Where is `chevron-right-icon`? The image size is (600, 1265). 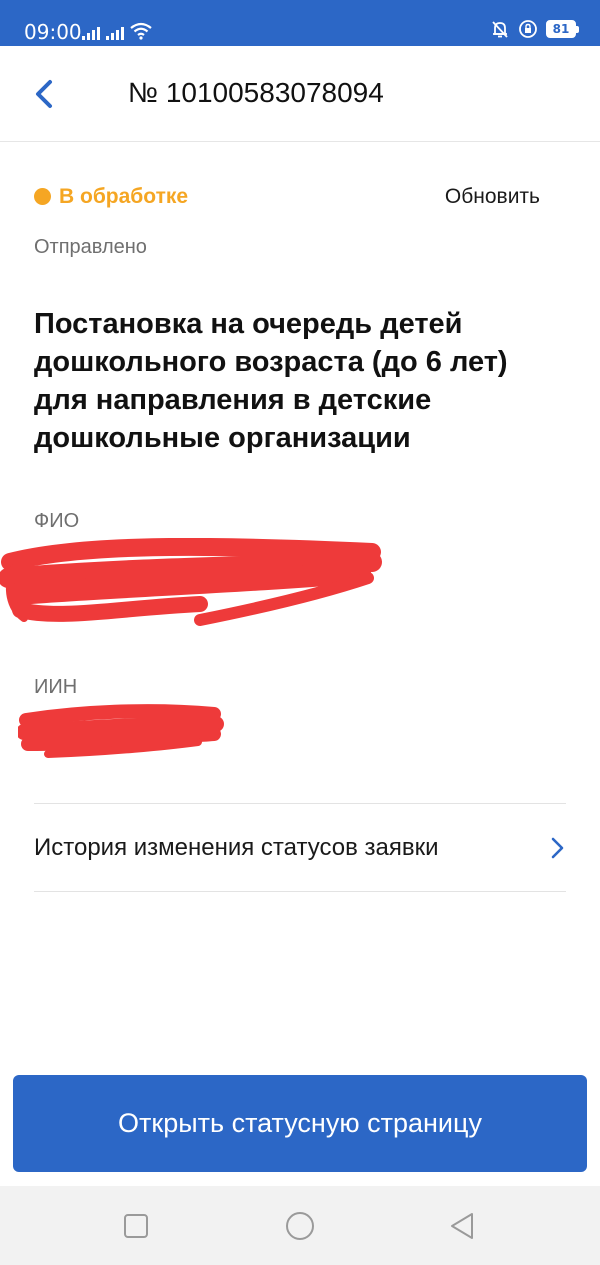 chevron-right-icon is located at coordinates (557, 848).